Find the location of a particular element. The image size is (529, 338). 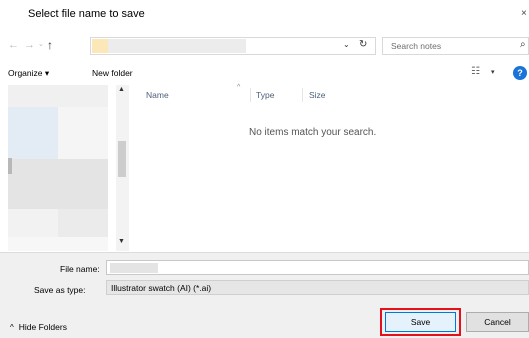

organize-button: Organize ▾ is located at coordinates (28, 73).